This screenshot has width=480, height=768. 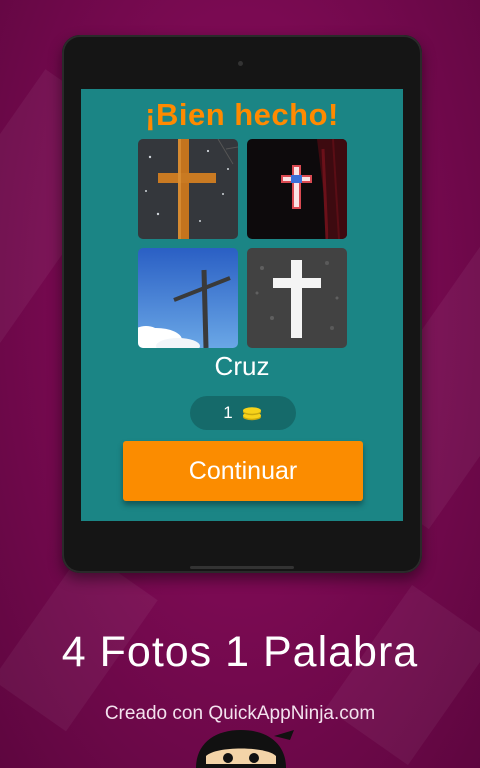 I want to click on continue-button: Continuar, so click(x=243, y=471).